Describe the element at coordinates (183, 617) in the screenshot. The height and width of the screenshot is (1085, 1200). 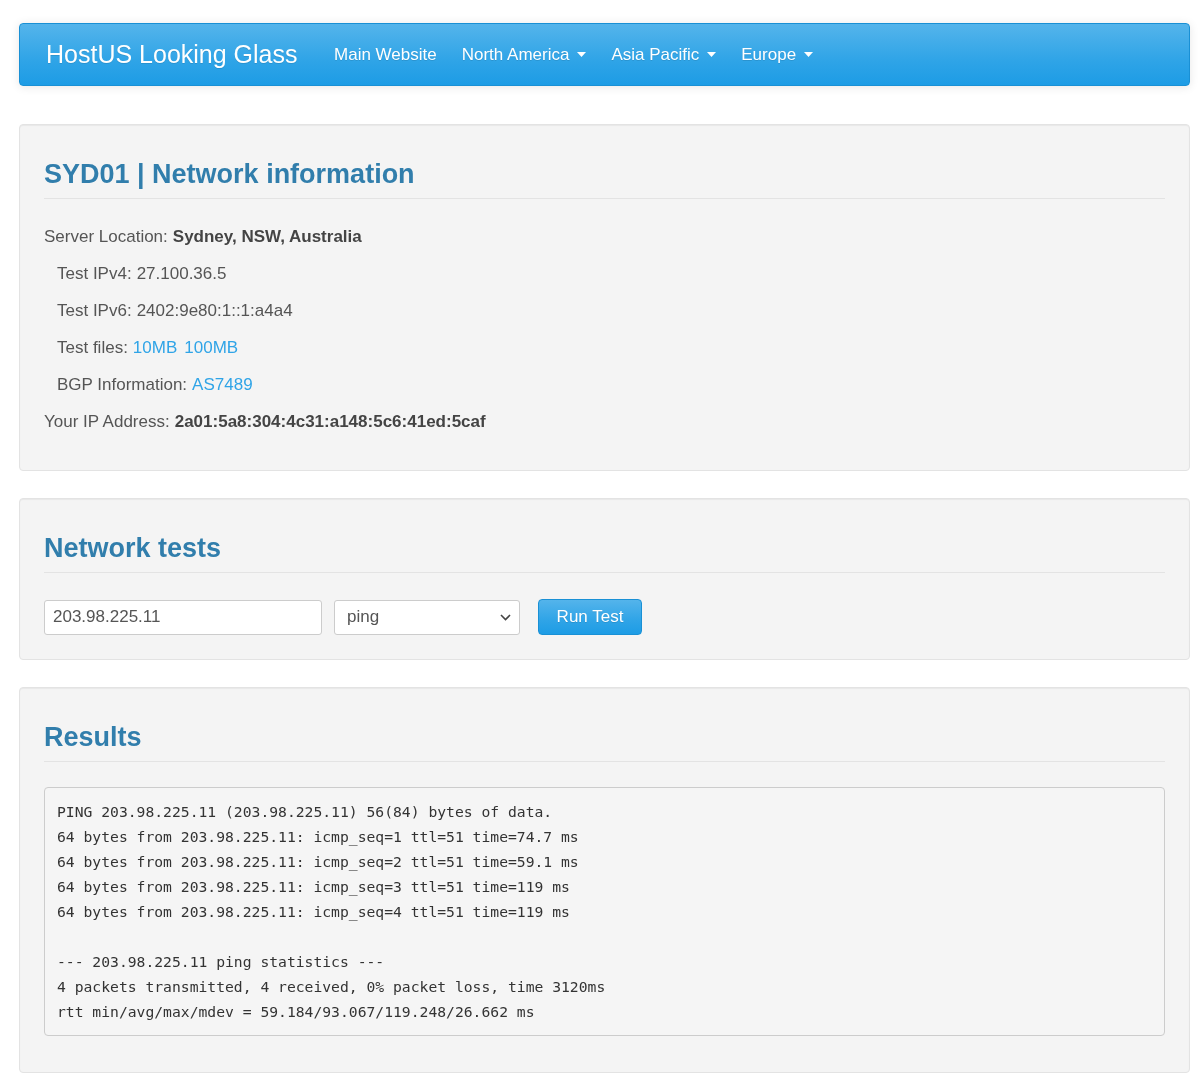
I see `host-input: 203.98.225.11` at that location.